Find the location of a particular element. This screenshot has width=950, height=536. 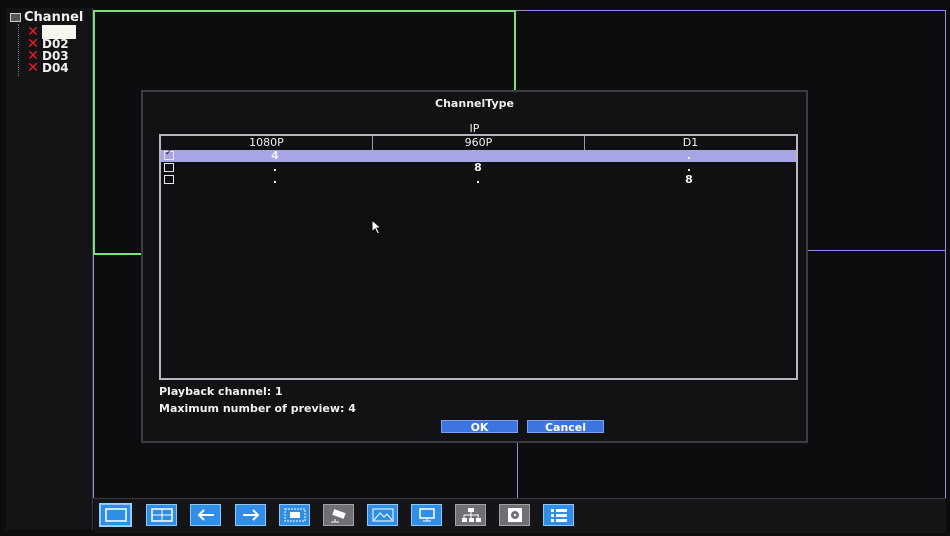

column-header-960p: 960P is located at coordinates (478, 143).